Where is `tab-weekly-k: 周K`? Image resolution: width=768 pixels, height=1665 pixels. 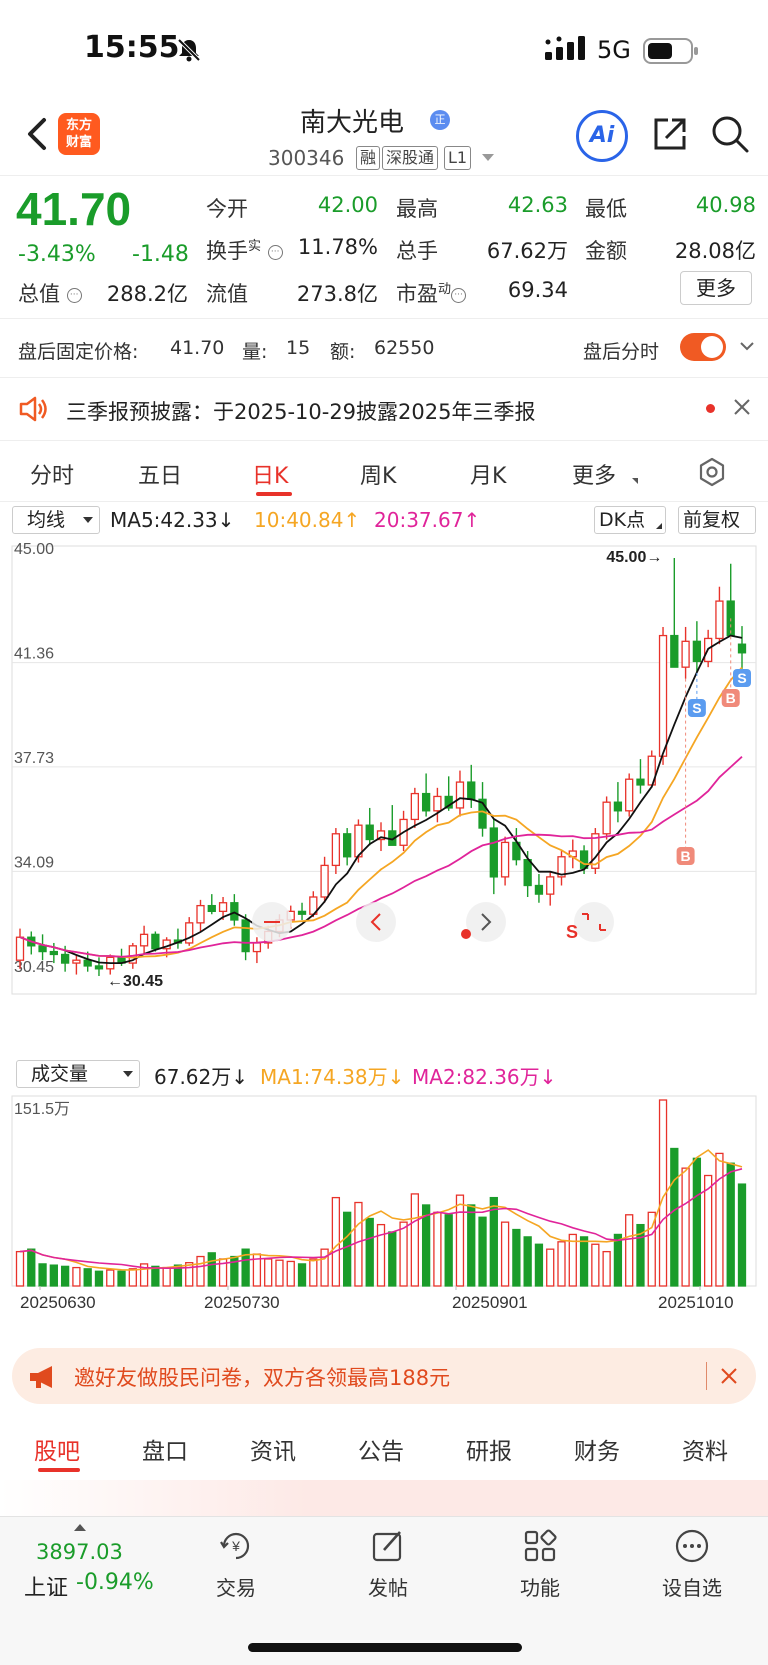 tab-weekly-k: 周K is located at coordinates (378, 474).